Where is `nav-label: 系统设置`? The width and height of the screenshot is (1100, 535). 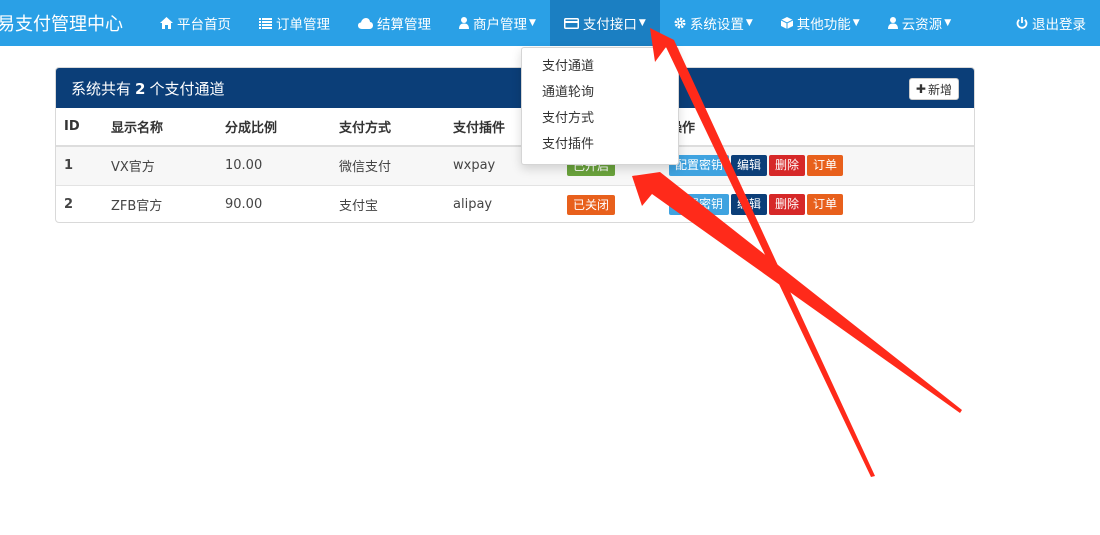 nav-label: 系统设置 is located at coordinates (716, 25).